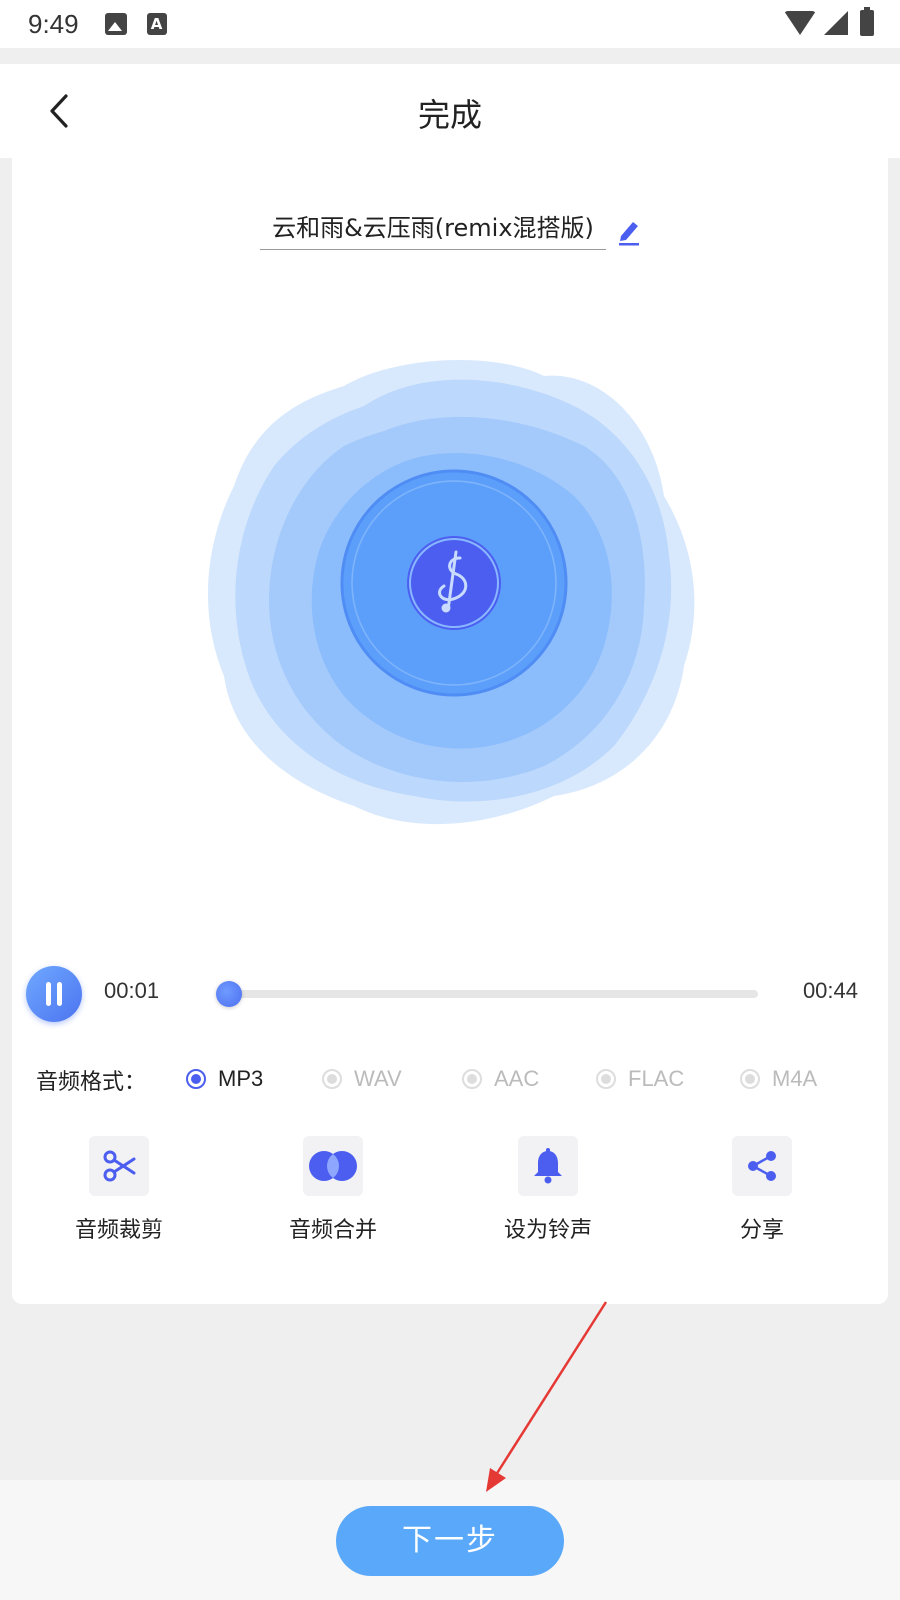 The image size is (900, 1600). I want to click on format-option-flac: FLAC, so click(640, 1079).